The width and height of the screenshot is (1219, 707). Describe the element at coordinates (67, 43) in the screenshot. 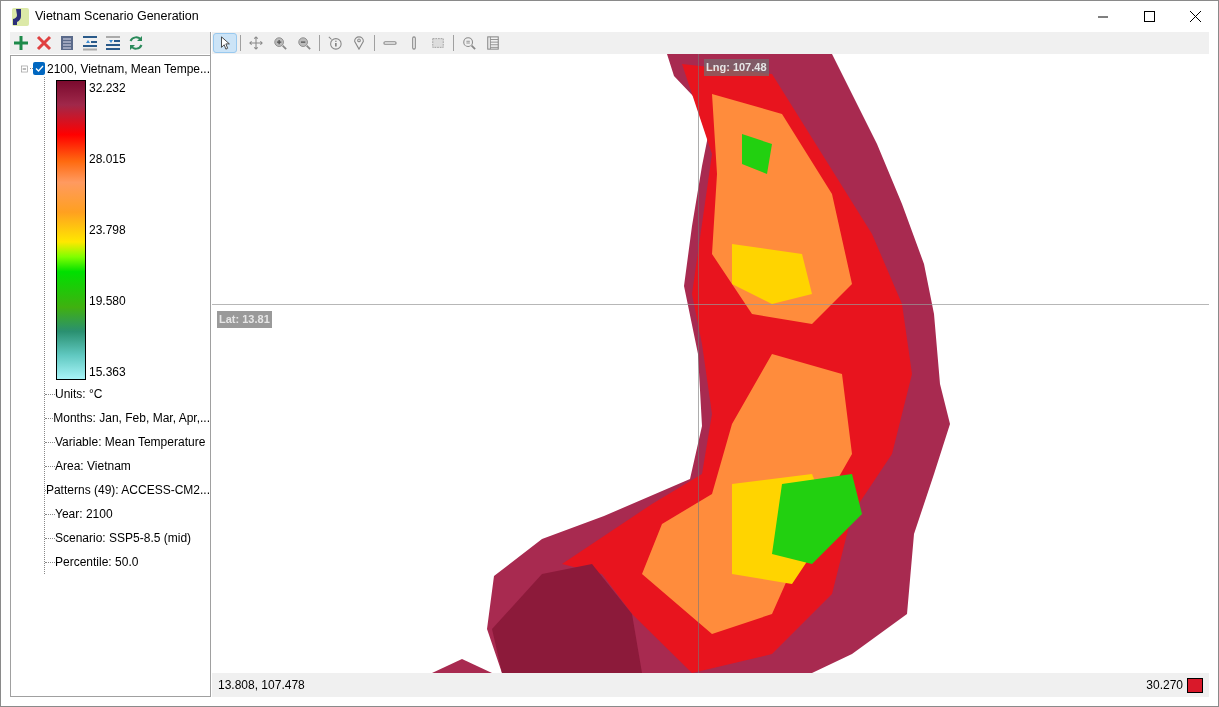

I see `list-icon` at that location.